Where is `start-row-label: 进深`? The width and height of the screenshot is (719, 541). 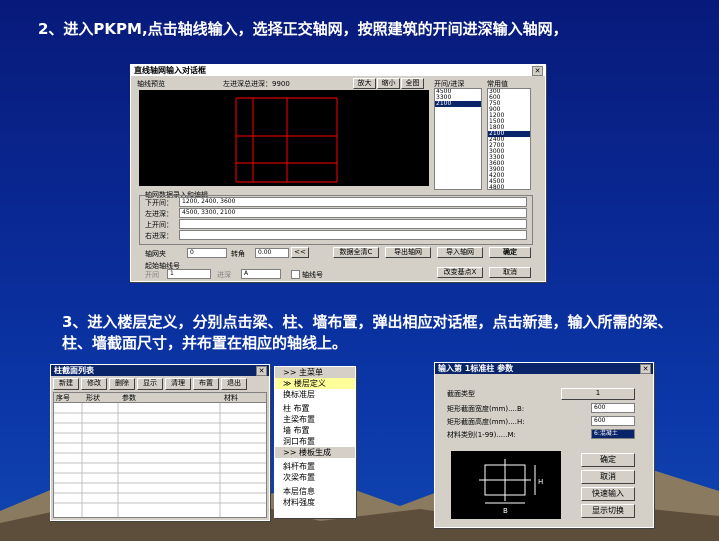 start-row-label: 进深 is located at coordinates (224, 275).